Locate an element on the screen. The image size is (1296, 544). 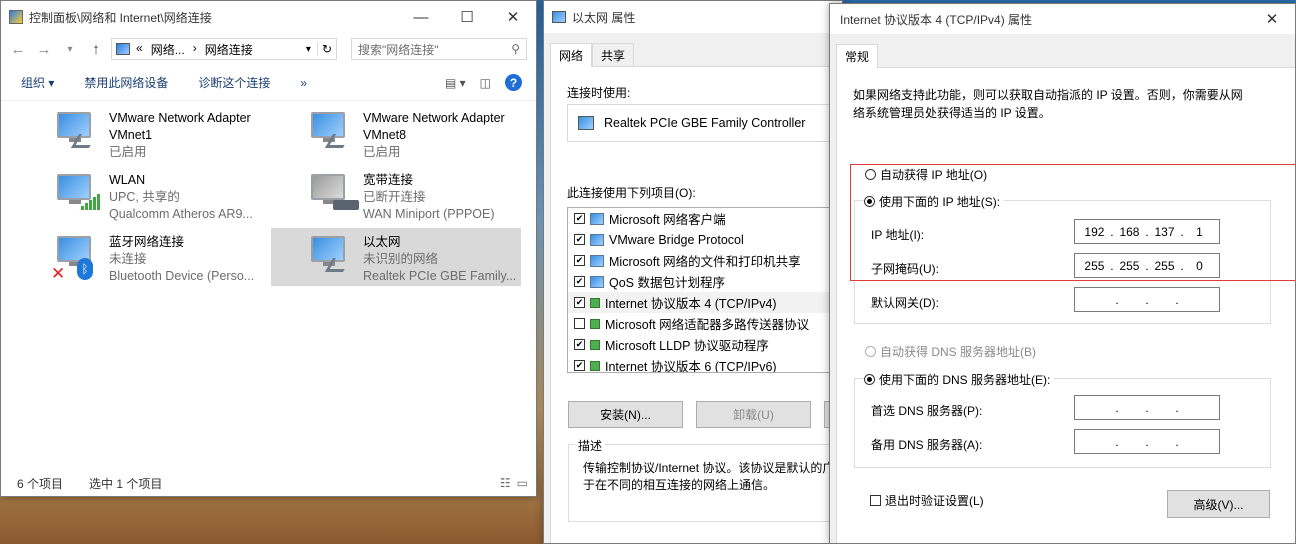
preview-pane-icon: ◫ is located at coordinates (485, 83).